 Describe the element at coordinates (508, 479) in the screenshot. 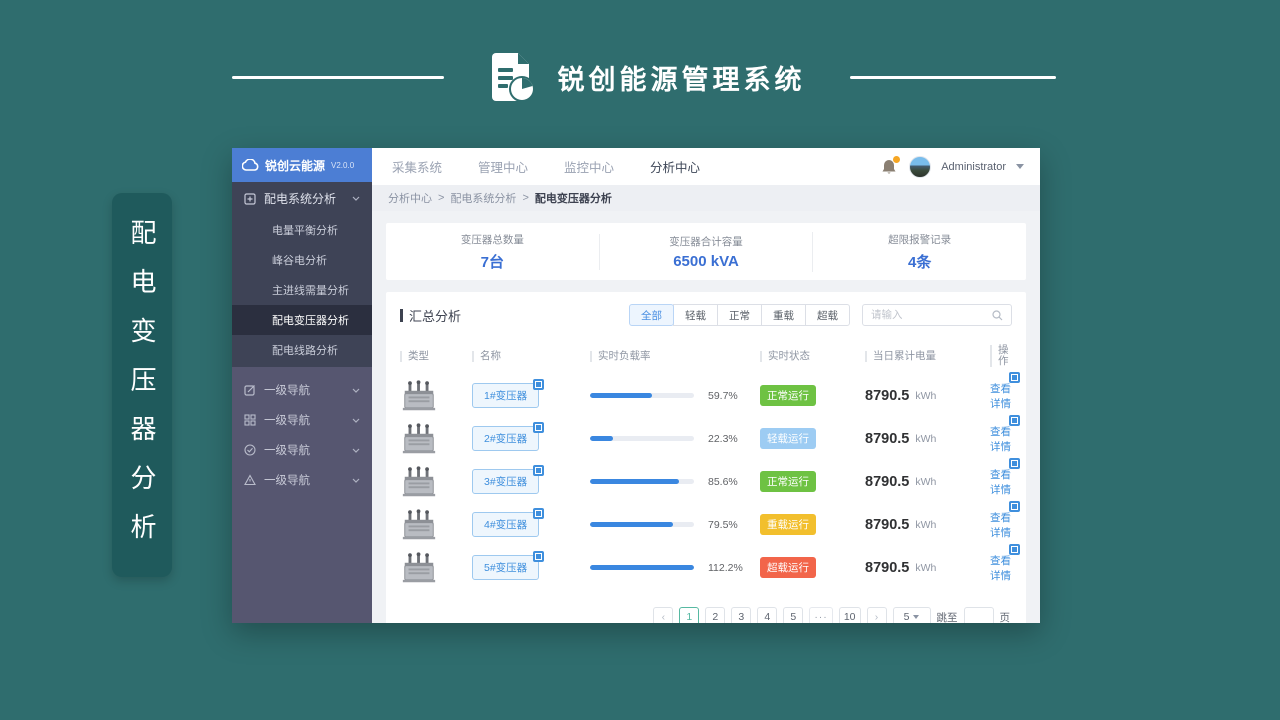

I see `transformer-name-button: 3#变压器` at that location.